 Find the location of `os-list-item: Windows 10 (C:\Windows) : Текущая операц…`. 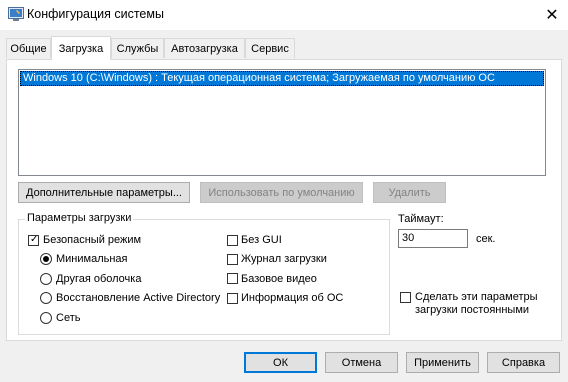

os-list-item: Windows 10 (C:\Windows) : Текущая операц… is located at coordinates (282, 78).